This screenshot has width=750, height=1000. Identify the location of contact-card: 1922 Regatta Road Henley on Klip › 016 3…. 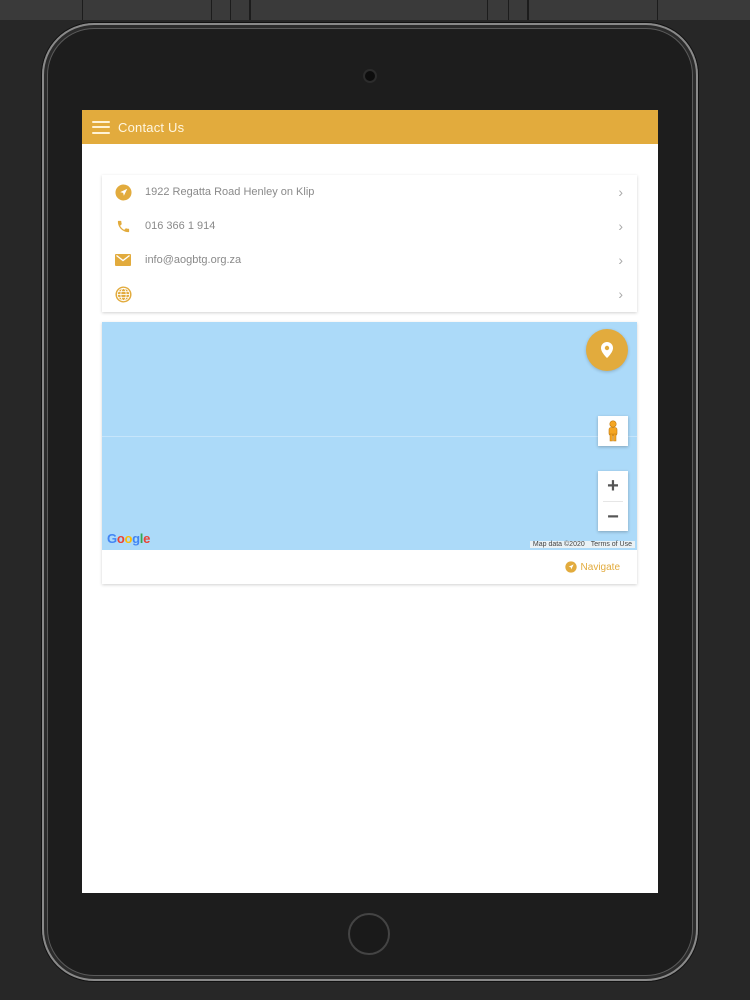
(369, 243).